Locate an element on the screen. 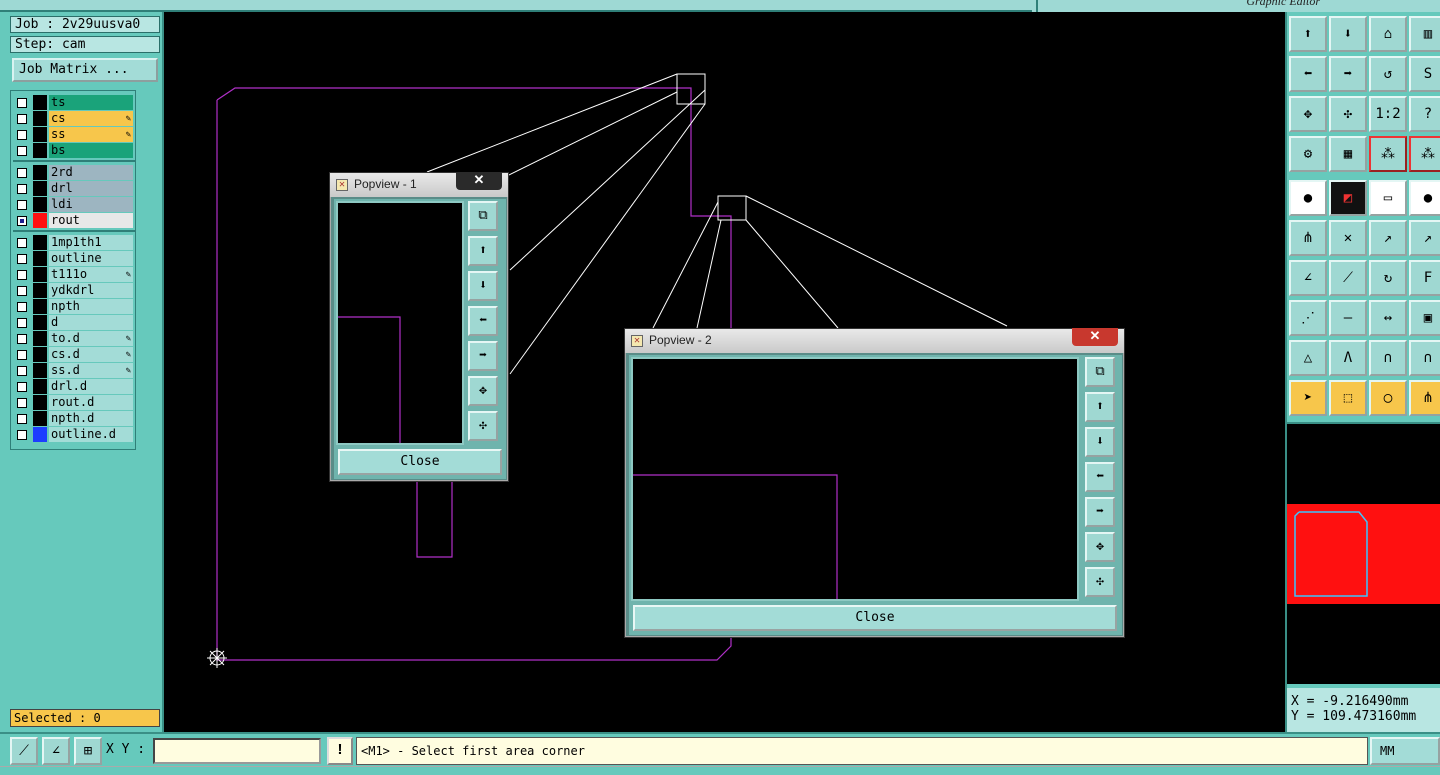 This screenshot has height=775, width=1440. zoom-fit-icon: ✥ is located at coordinates (1308, 114).